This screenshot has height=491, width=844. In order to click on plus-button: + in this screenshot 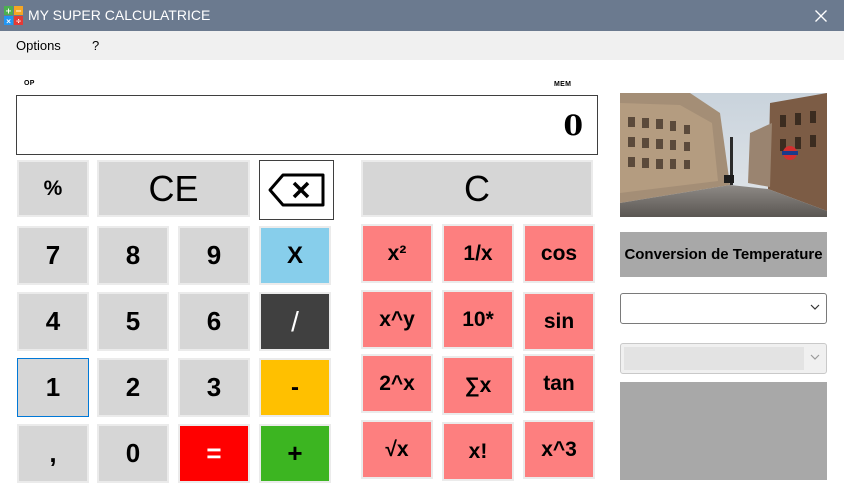, I will do `click(295, 453)`.